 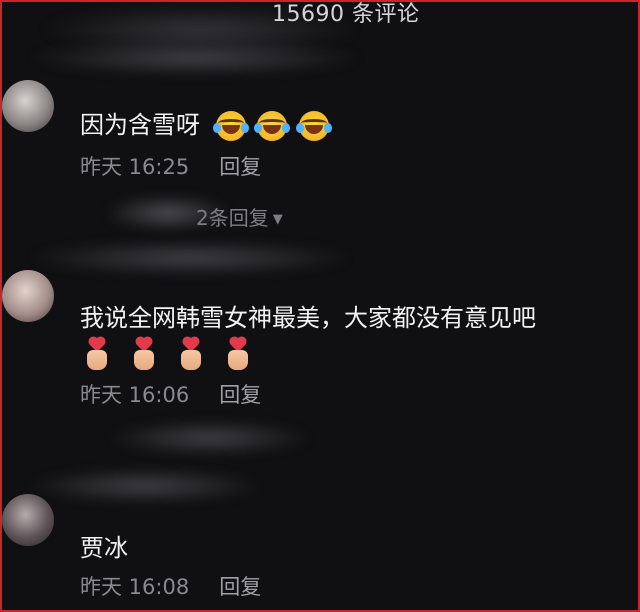 What do you see at coordinates (135, 587) in the screenshot?
I see `comment-time: 昨天 16:08` at bounding box center [135, 587].